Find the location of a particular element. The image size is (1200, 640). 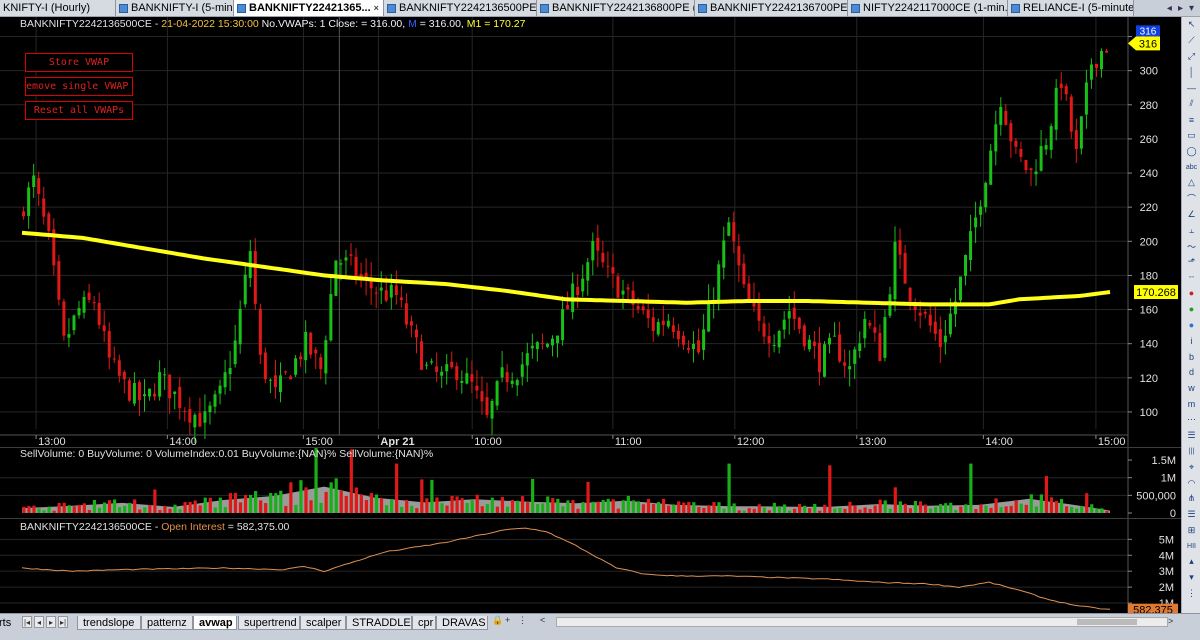

stop-icon: ● is located at coordinates (1191, 294).